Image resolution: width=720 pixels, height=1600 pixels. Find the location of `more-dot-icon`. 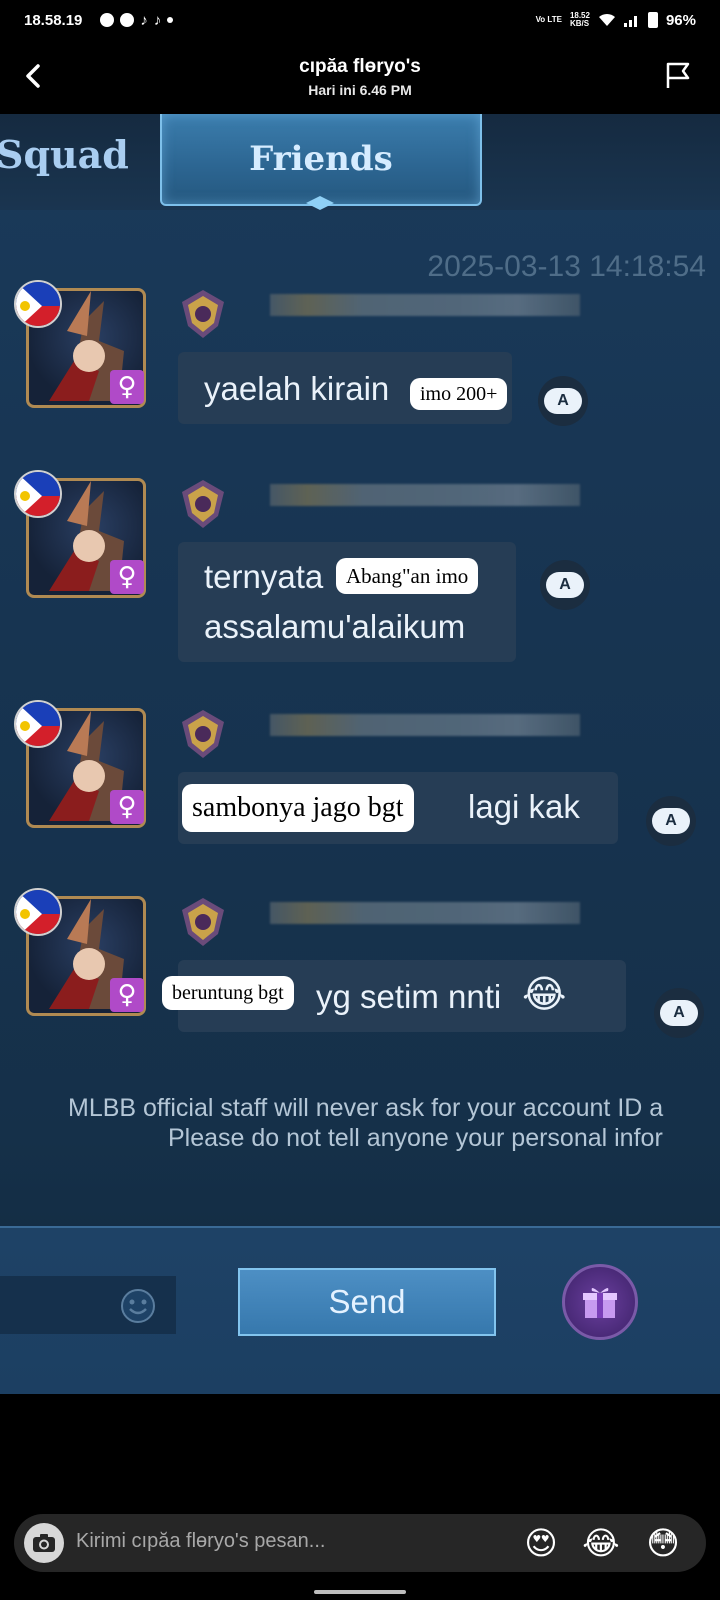

more-dot-icon is located at coordinates (170, 20).